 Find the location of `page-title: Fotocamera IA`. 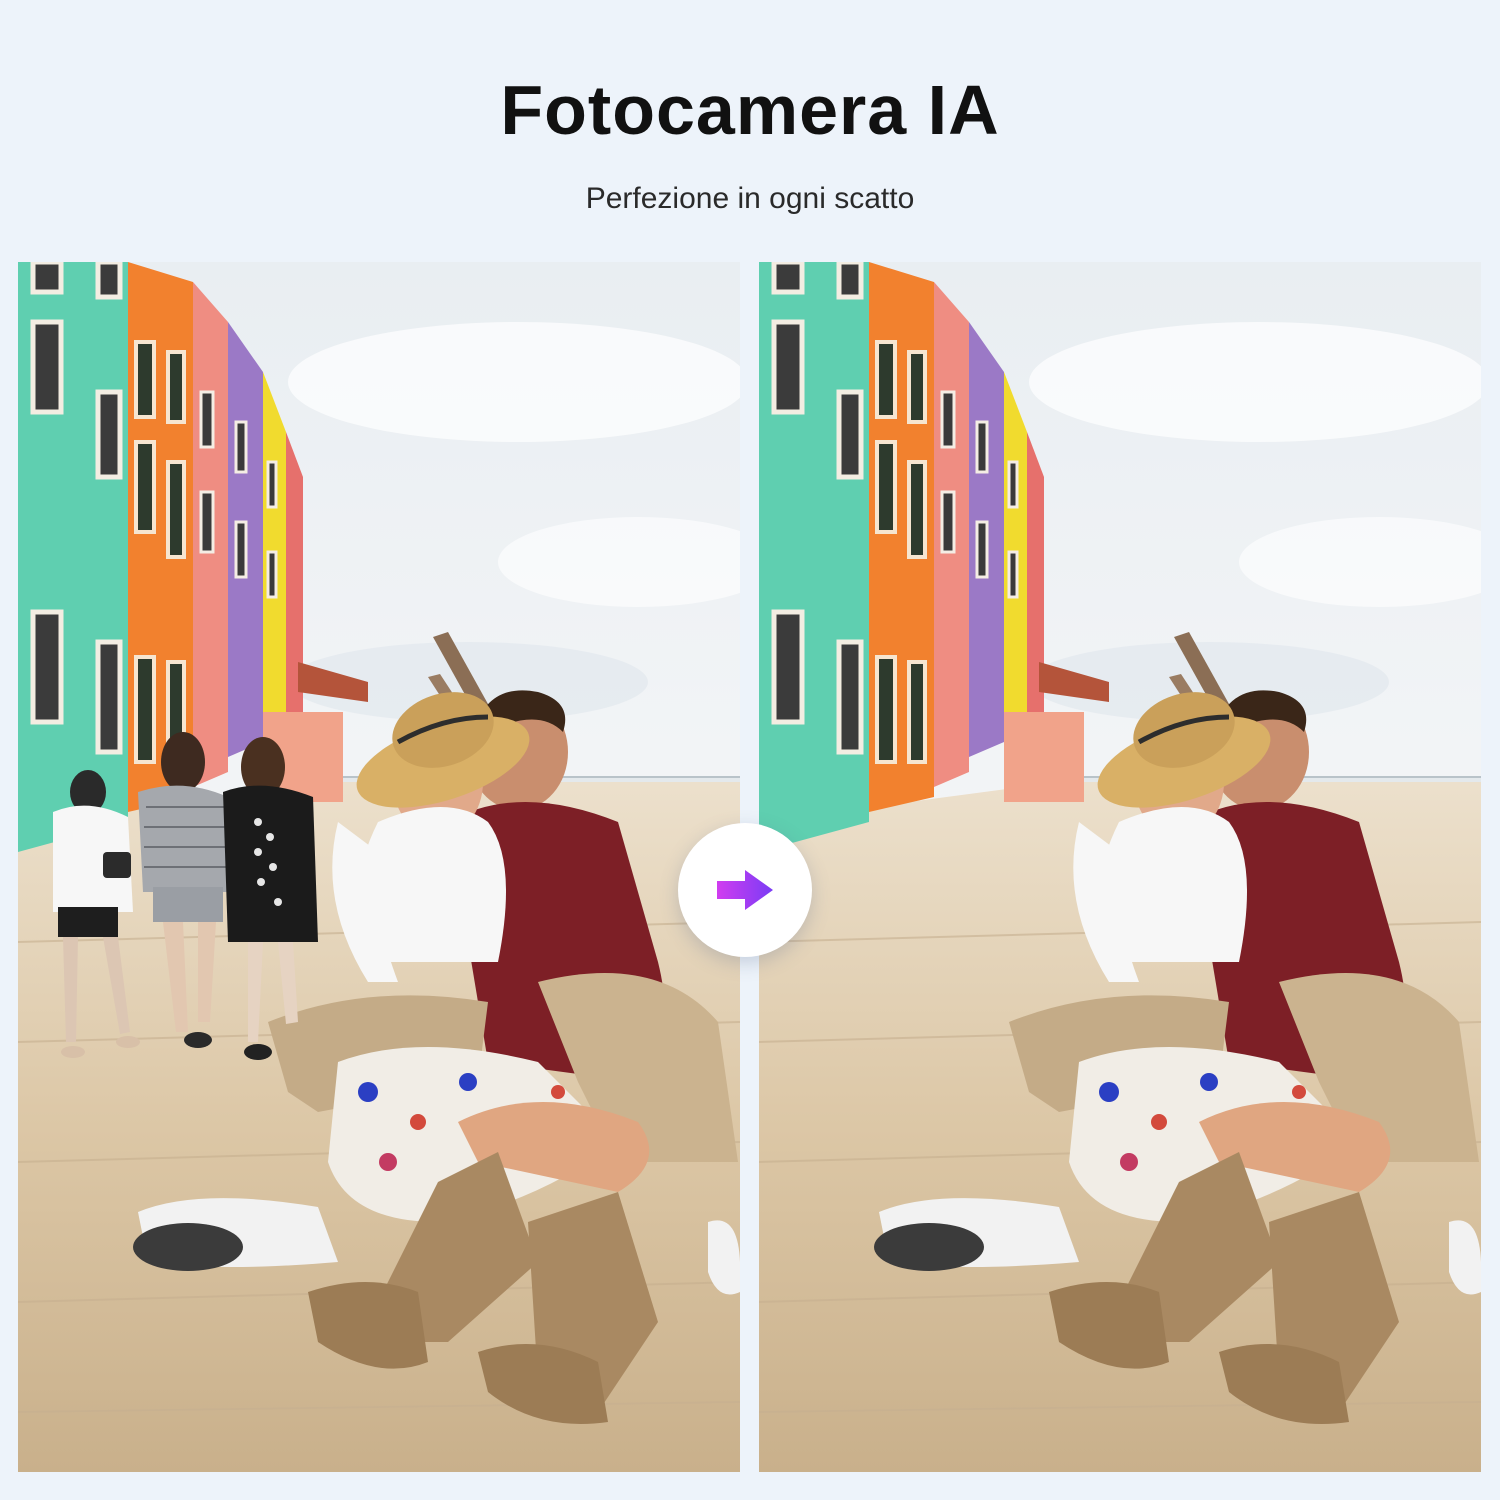

page-title: Fotocamera IA is located at coordinates (750, 110).